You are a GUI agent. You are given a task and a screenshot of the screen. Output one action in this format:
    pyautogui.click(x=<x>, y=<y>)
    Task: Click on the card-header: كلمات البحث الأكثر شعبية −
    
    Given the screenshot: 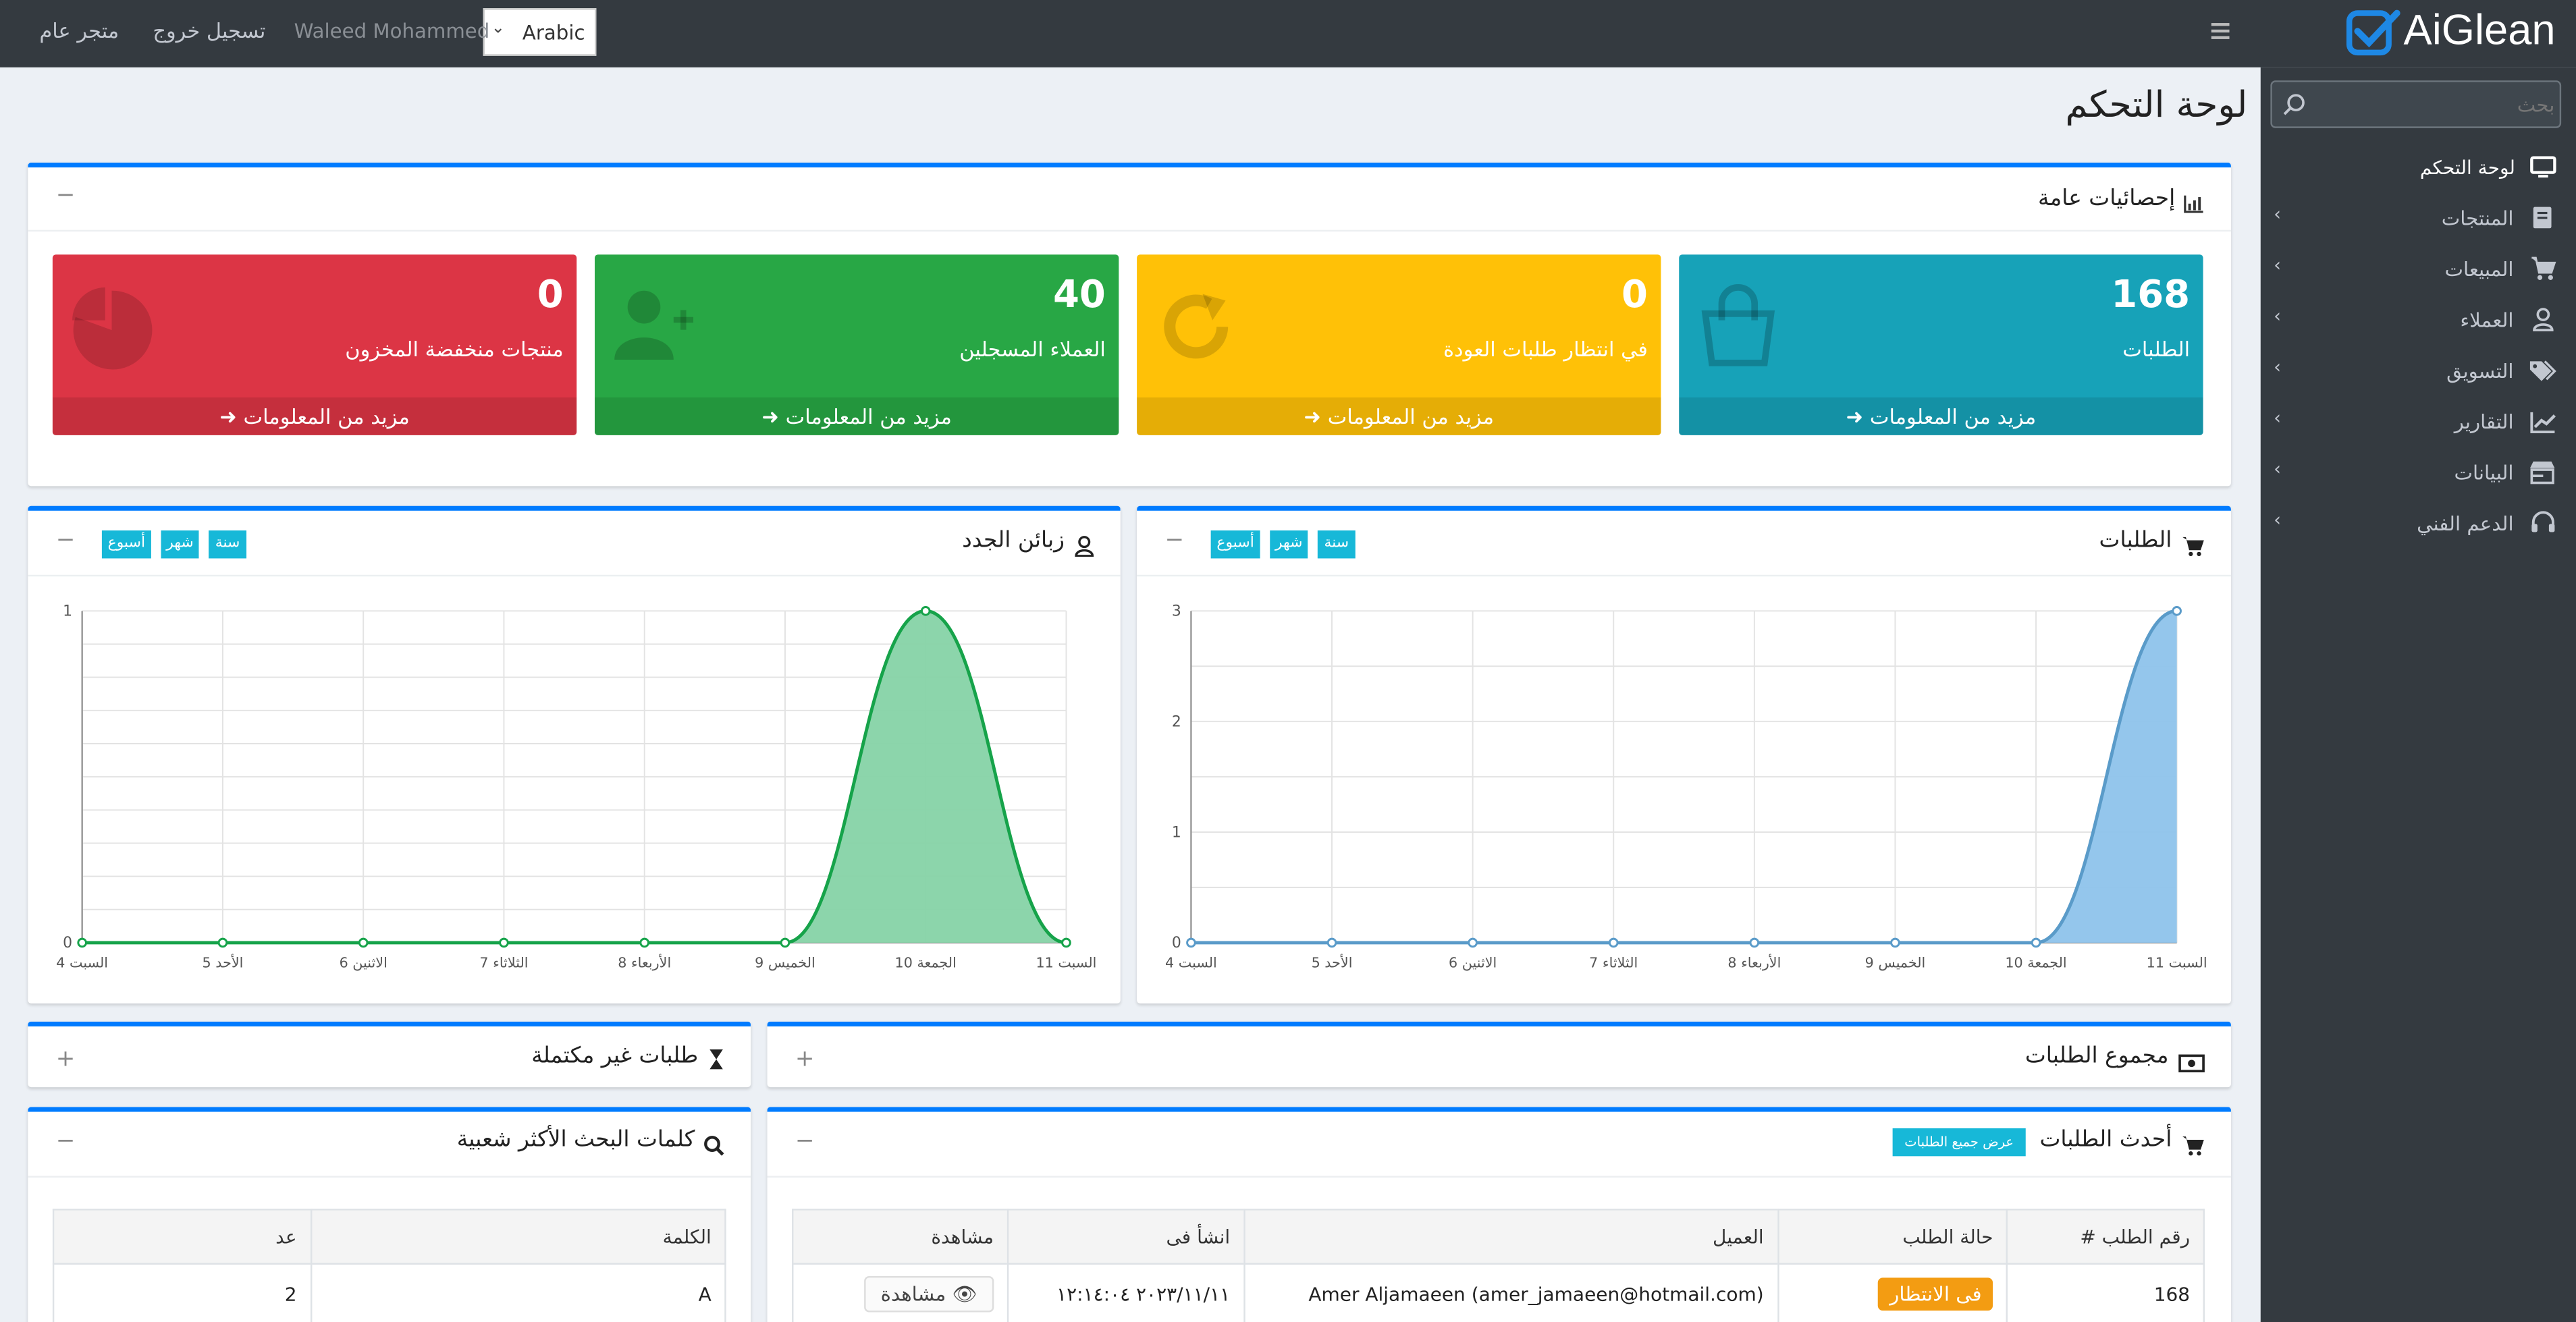 What is the action you would take?
    pyautogui.click(x=389, y=1145)
    